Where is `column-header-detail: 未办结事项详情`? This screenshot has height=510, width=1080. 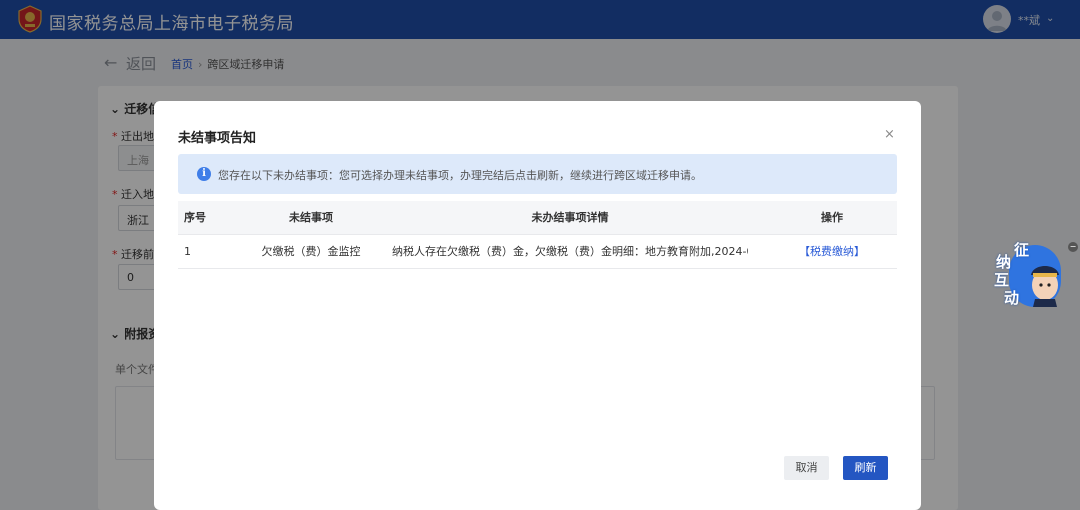 column-header-detail: 未办结事项详情 is located at coordinates (570, 217).